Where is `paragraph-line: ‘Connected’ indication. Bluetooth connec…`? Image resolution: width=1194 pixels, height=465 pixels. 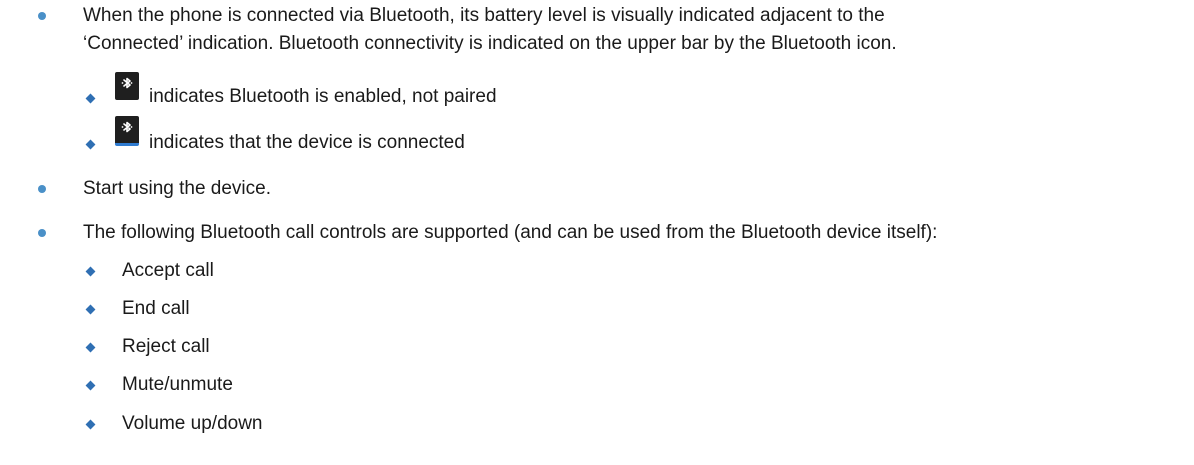 paragraph-line: ‘Connected’ indication. Bluetooth connec… is located at coordinates (490, 43).